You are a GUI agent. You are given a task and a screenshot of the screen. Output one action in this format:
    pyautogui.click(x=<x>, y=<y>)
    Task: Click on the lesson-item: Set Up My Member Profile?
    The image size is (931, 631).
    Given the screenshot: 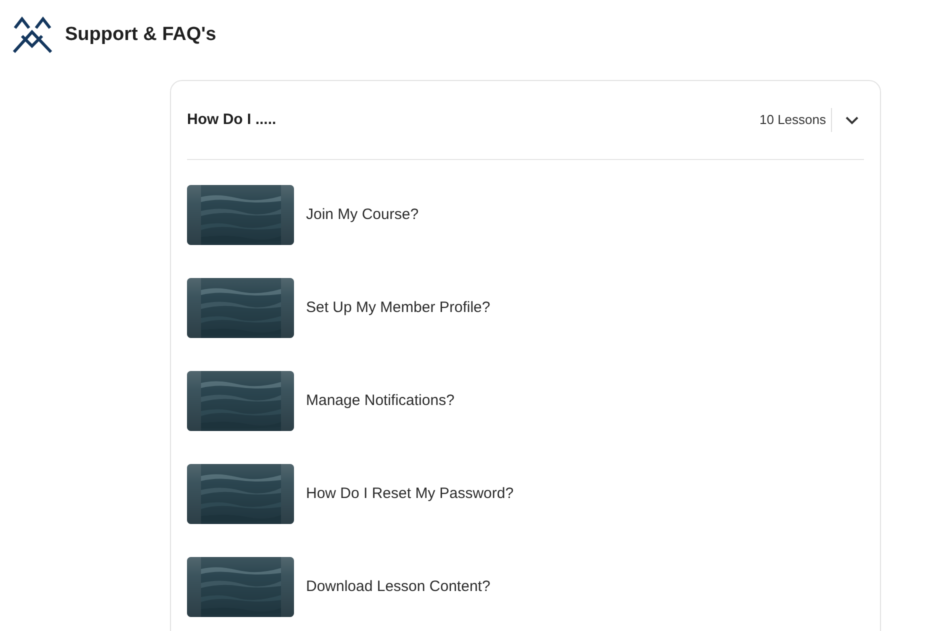 What is the action you would take?
    pyautogui.click(x=525, y=308)
    